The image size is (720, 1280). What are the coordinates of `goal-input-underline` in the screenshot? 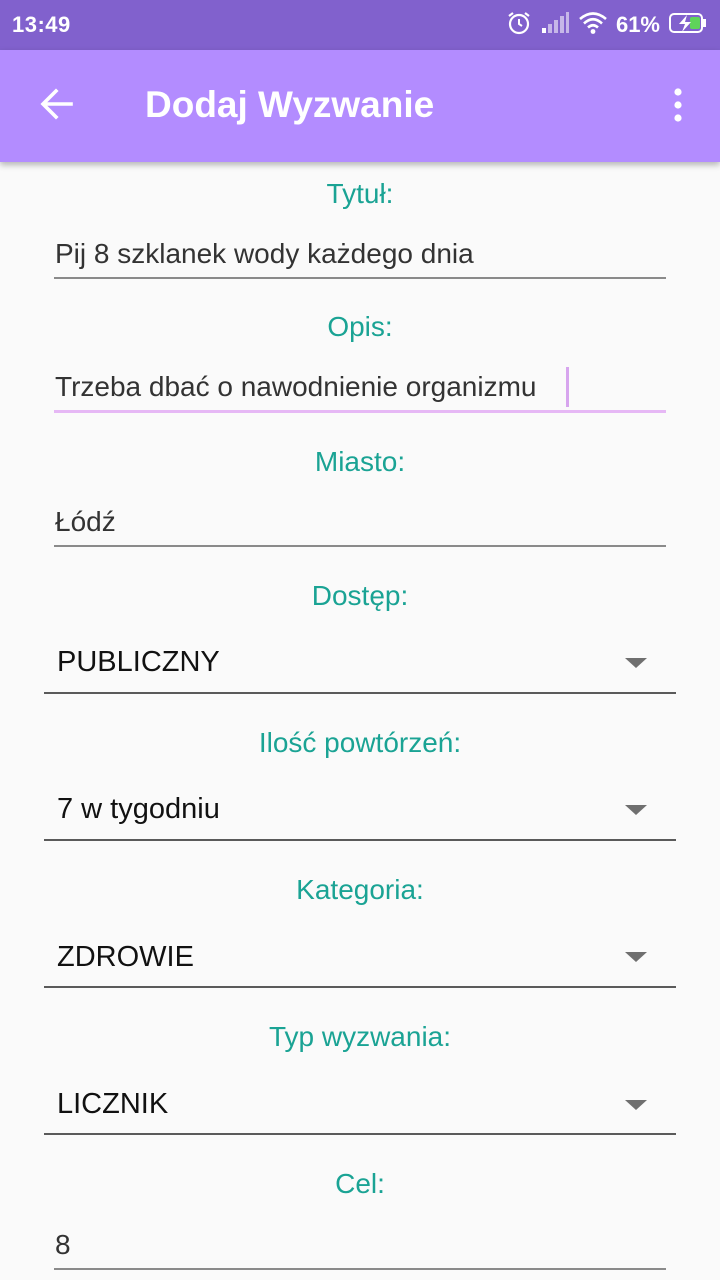 It's located at (360, 1269).